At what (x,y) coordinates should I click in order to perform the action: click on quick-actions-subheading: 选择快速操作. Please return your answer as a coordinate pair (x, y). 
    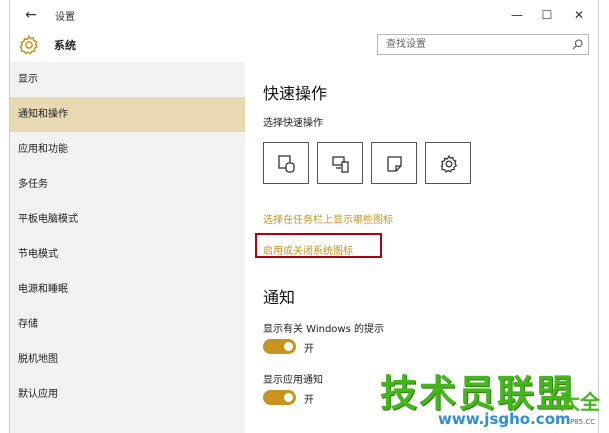
    Looking at the image, I should click on (293, 123).